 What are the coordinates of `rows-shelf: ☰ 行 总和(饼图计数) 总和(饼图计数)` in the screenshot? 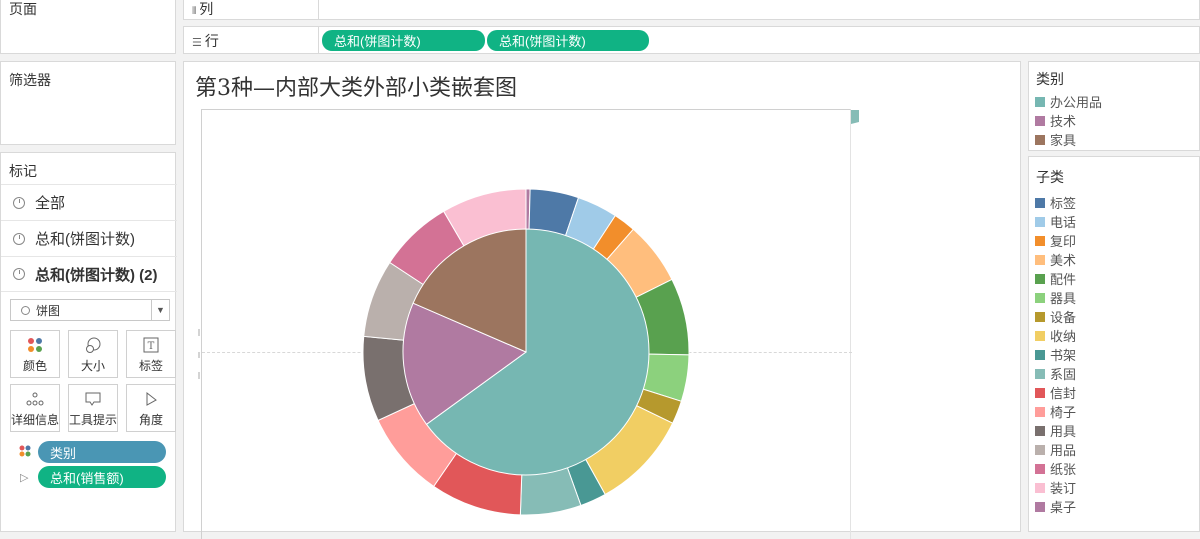 It's located at (691, 40).